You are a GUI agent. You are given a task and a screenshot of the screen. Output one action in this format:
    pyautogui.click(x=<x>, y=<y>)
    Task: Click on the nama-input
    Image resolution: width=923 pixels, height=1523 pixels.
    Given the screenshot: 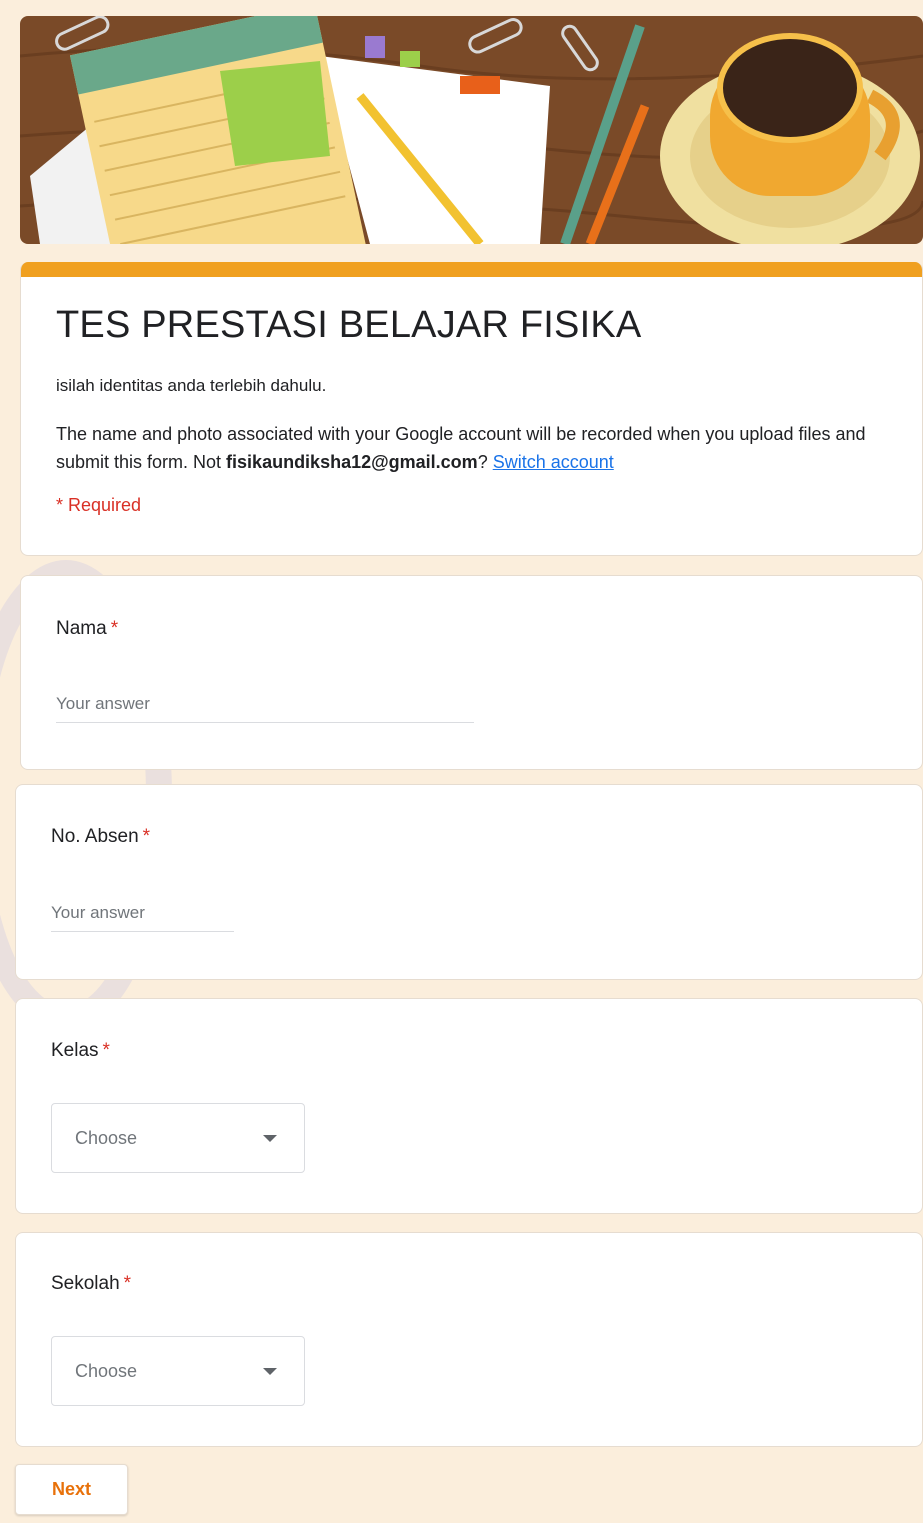 What is the action you would take?
    pyautogui.click(x=265, y=708)
    